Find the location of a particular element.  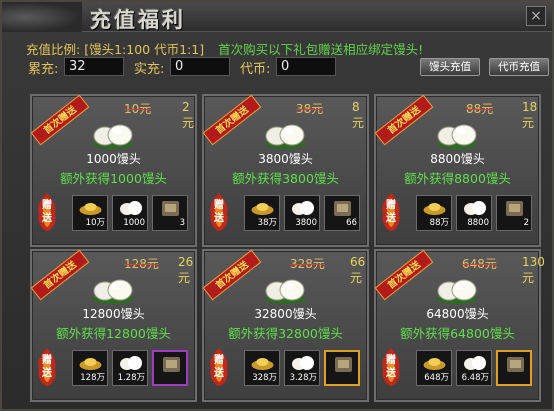

sale-price: 18元 is located at coordinates (530, 115).